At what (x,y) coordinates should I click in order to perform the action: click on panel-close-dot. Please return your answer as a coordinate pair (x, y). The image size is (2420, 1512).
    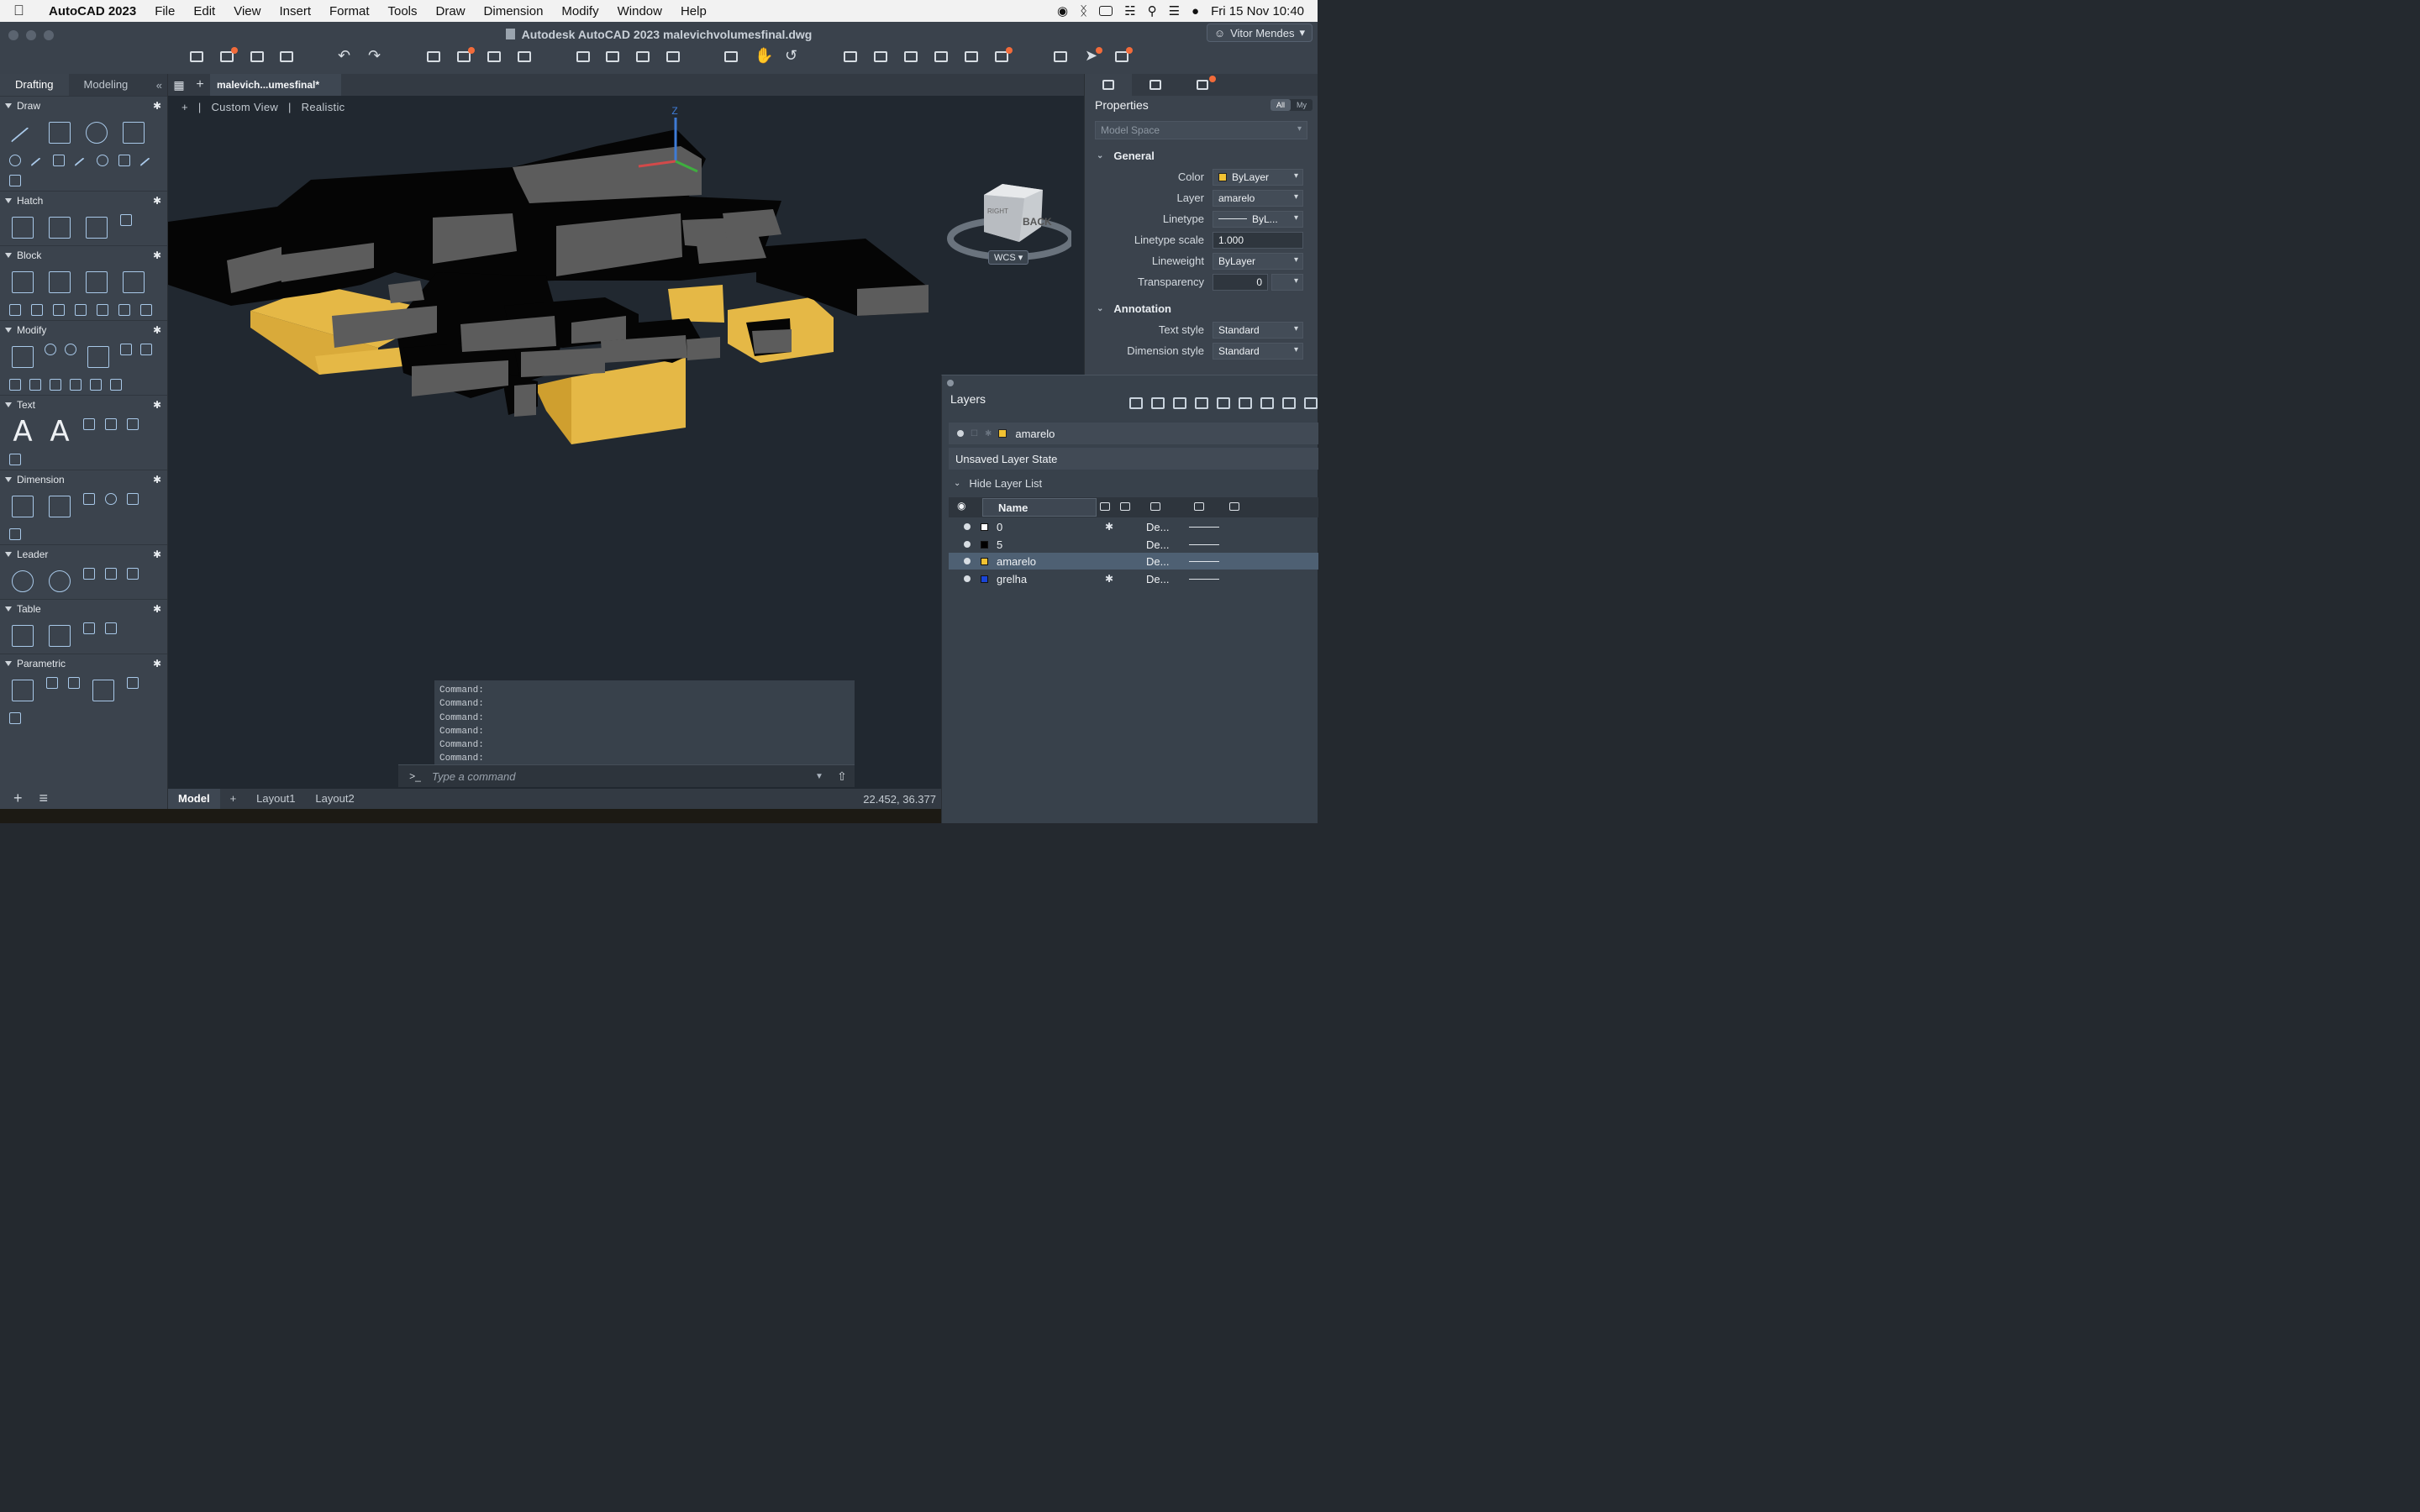
    Looking at the image, I should click on (951, 383).